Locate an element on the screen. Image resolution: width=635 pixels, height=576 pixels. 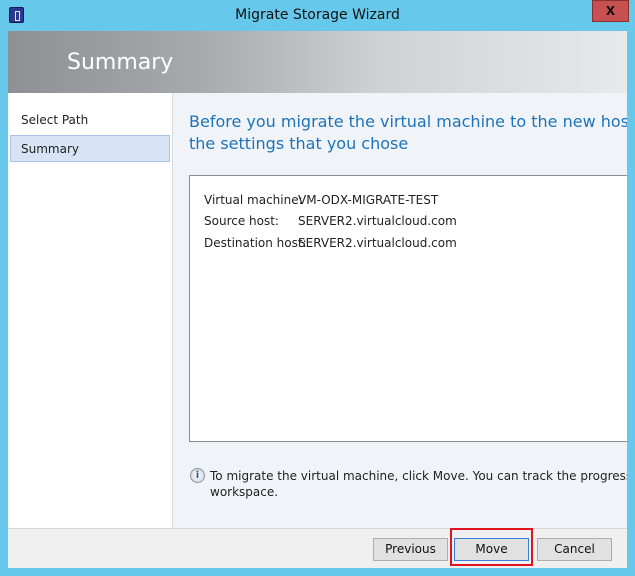
title-bar: Migrate Storage Wizard X is located at coordinates (317, 15).